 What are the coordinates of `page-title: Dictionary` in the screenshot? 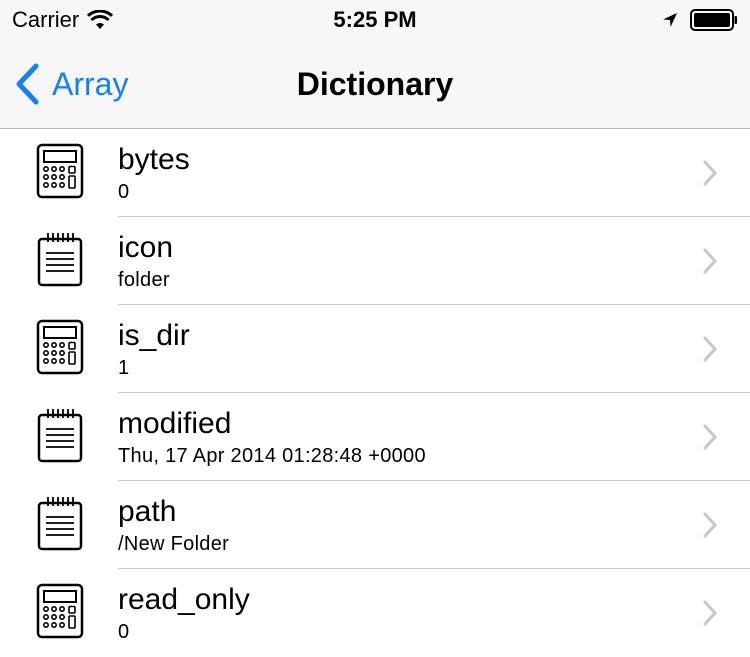 It's located at (375, 84).